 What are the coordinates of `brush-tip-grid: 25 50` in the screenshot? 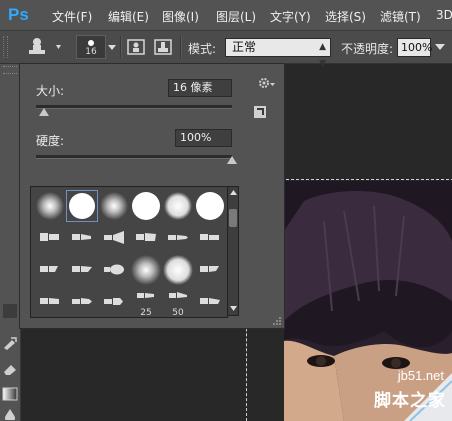 It's located at (129, 252).